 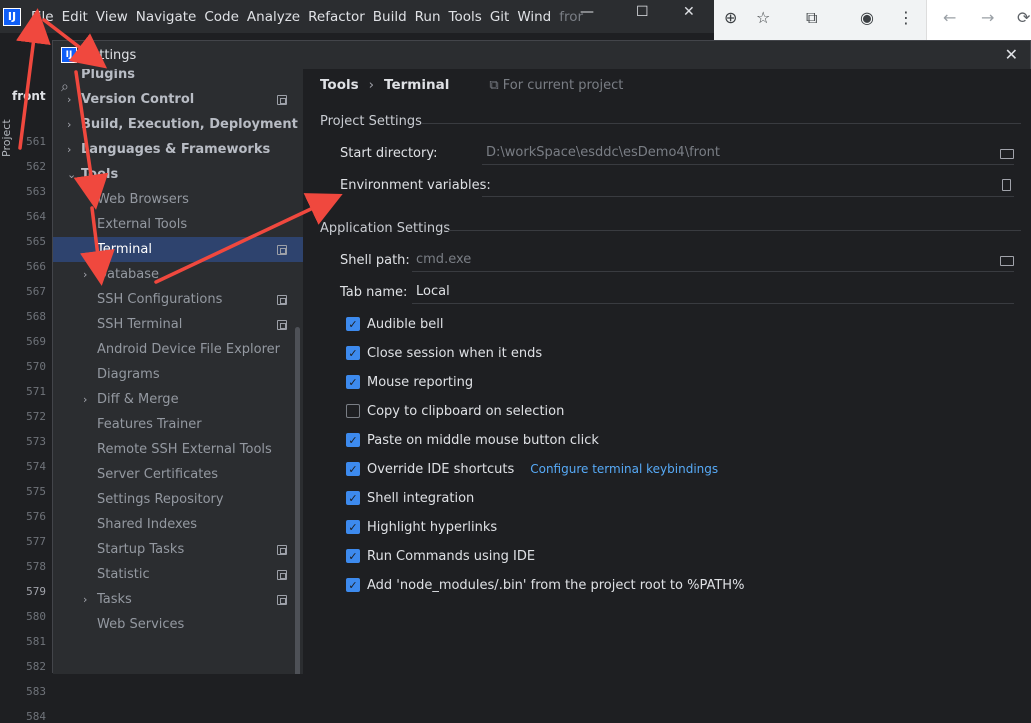 I want to click on tree-item-database: › Database, so click(x=178, y=274).